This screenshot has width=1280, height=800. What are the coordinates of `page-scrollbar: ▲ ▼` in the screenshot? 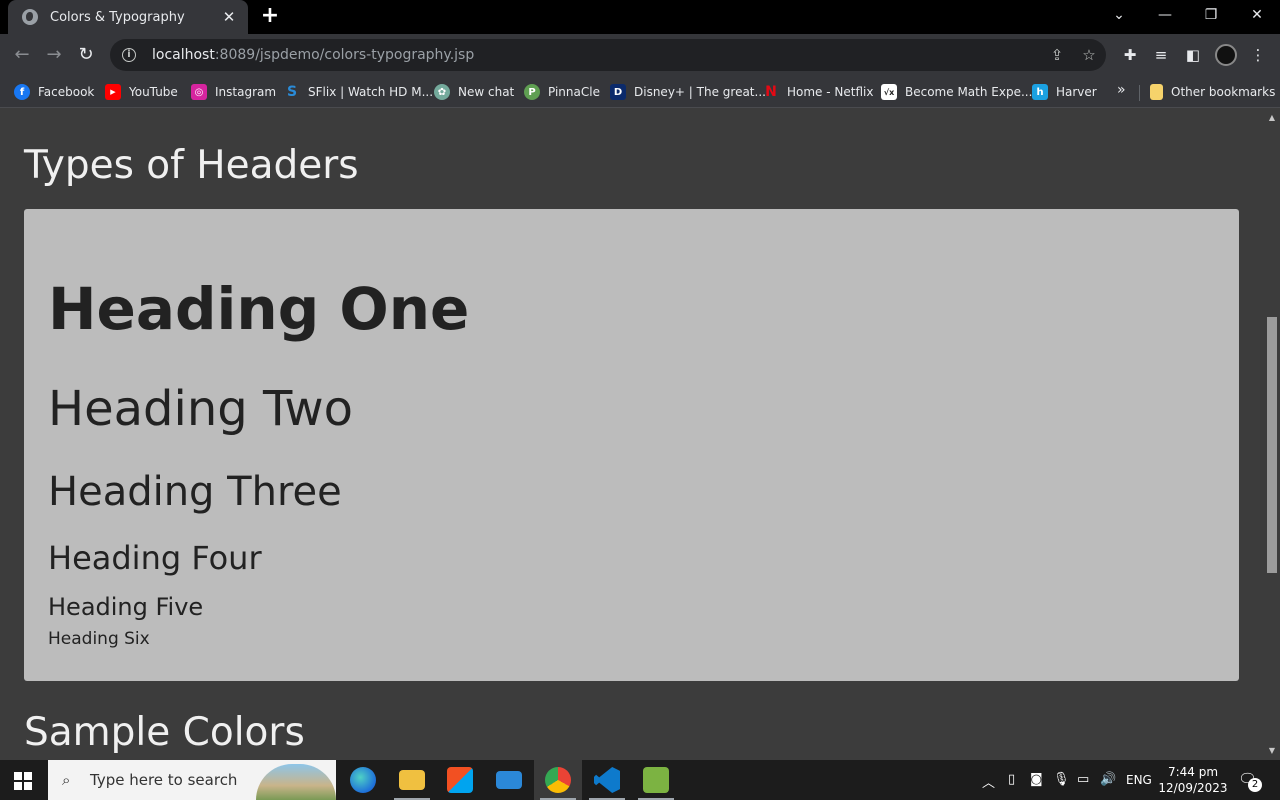 It's located at (1272, 434).